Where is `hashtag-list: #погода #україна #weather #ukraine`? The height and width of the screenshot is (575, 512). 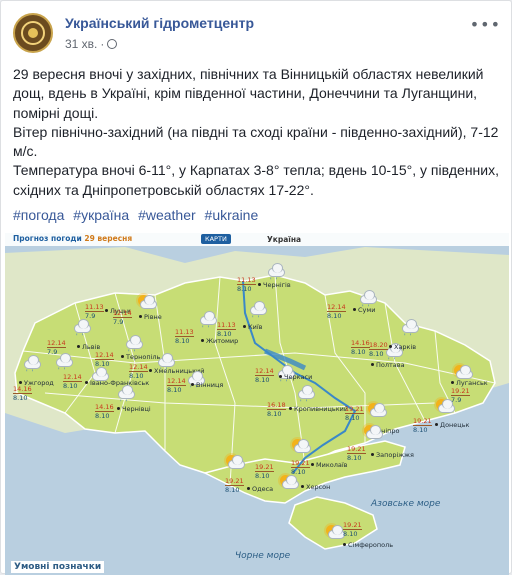
hashtag-list: #погода #україна #weather #ukraine is located at coordinates (138, 215).